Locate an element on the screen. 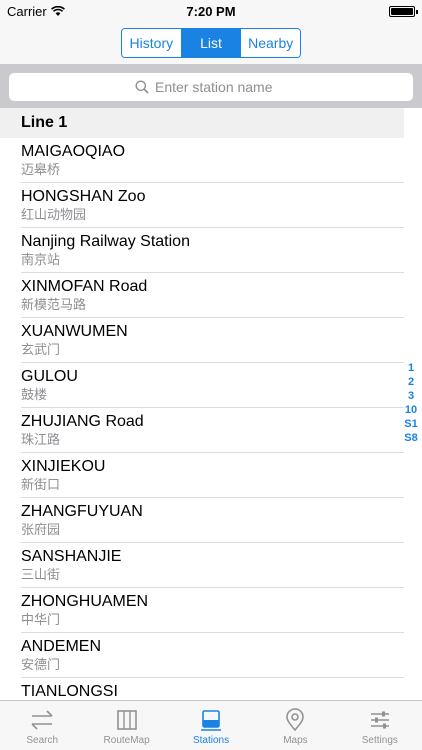 This screenshot has width=422, height=750. station-row: Nanjing Railway Station 南京站 is located at coordinates (212, 250).